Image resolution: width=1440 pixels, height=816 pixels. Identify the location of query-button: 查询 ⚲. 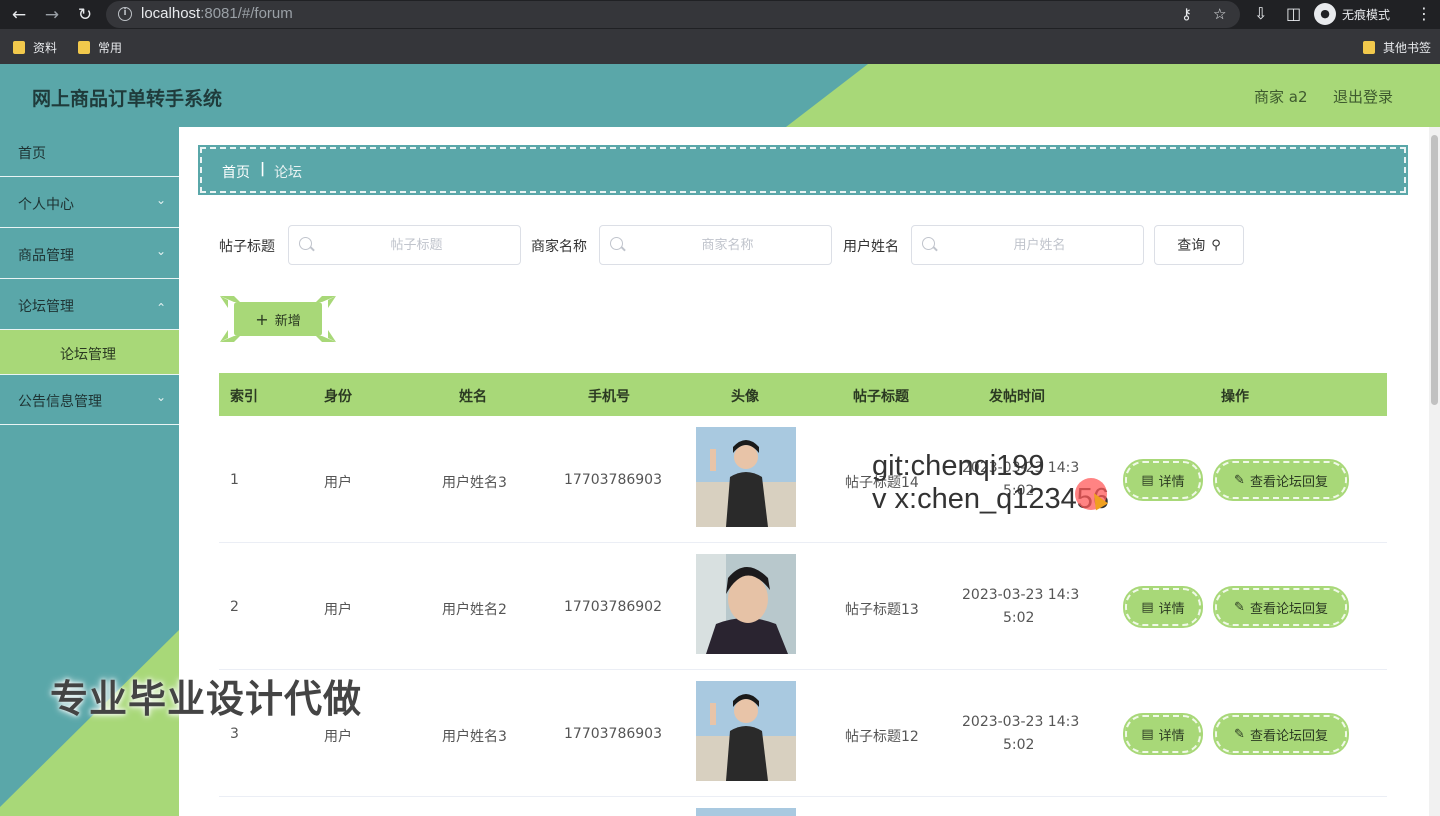
(1199, 245).